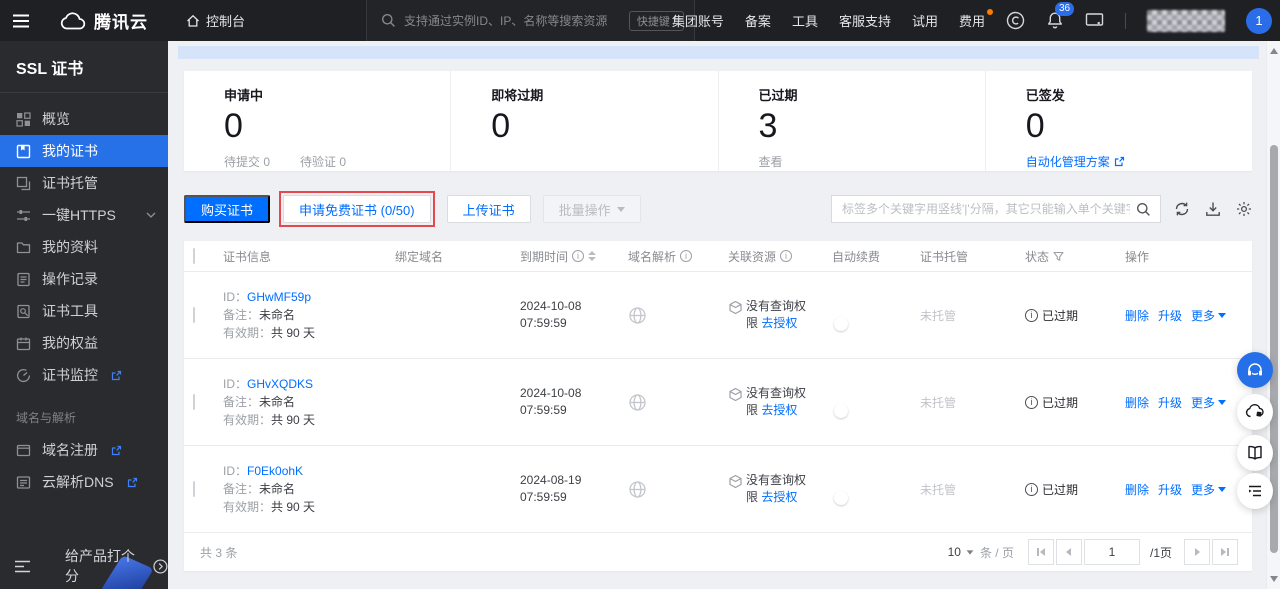 The height and width of the screenshot is (589, 1280). I want to click on sidebar-item-overview: 概览, so click(84, 119).